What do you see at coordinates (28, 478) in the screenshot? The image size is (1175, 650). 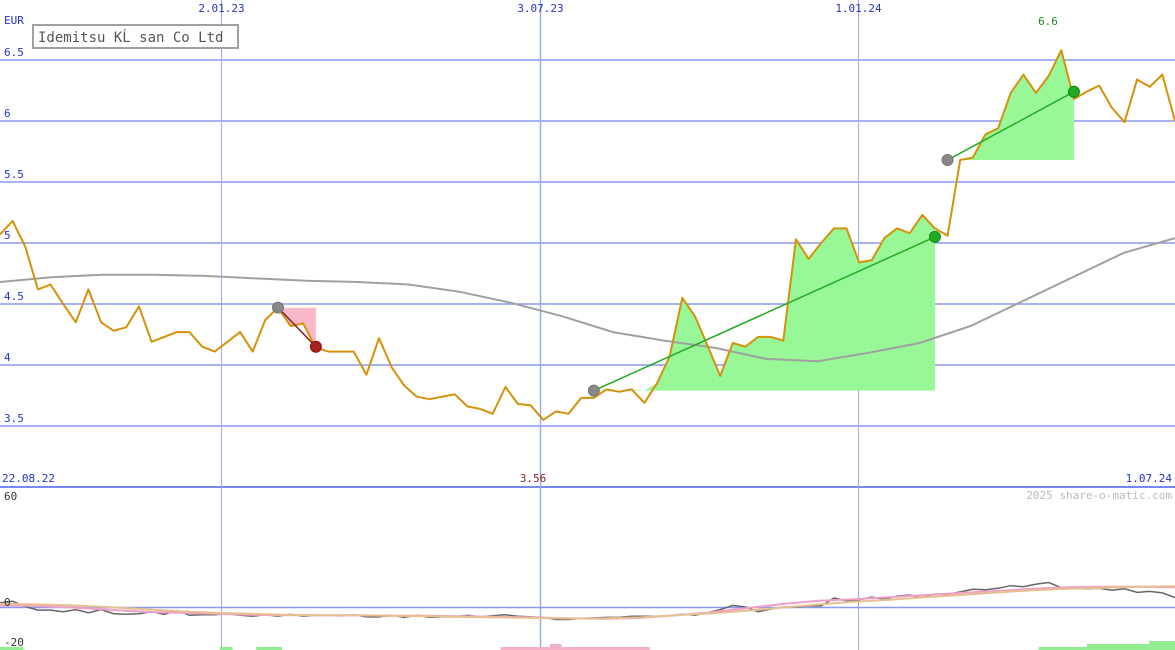 I see `date-start-label: 22.08.22` at bounding box center [28, 478].